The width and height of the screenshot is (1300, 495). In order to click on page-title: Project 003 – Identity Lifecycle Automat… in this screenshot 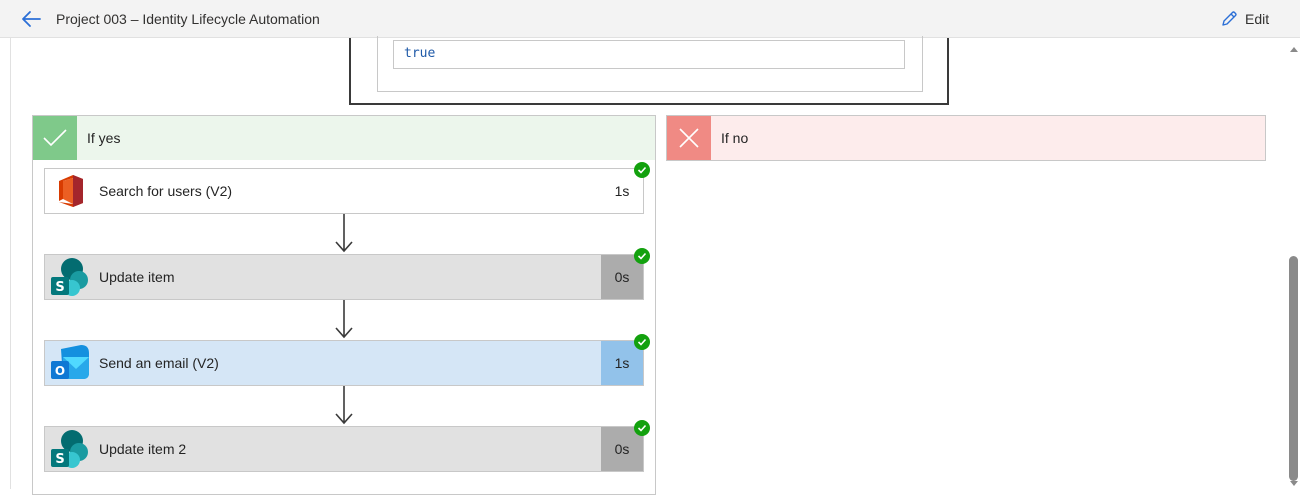, I will do `click(188, 19)`.